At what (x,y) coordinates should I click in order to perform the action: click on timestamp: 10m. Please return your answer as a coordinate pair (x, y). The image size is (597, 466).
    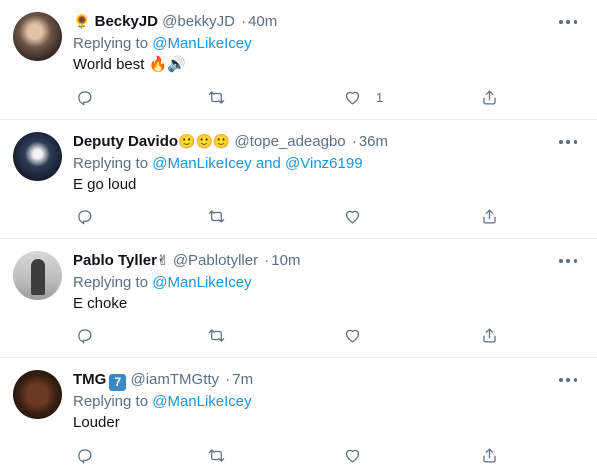
    Looking at the image, I should click on (285, 260).